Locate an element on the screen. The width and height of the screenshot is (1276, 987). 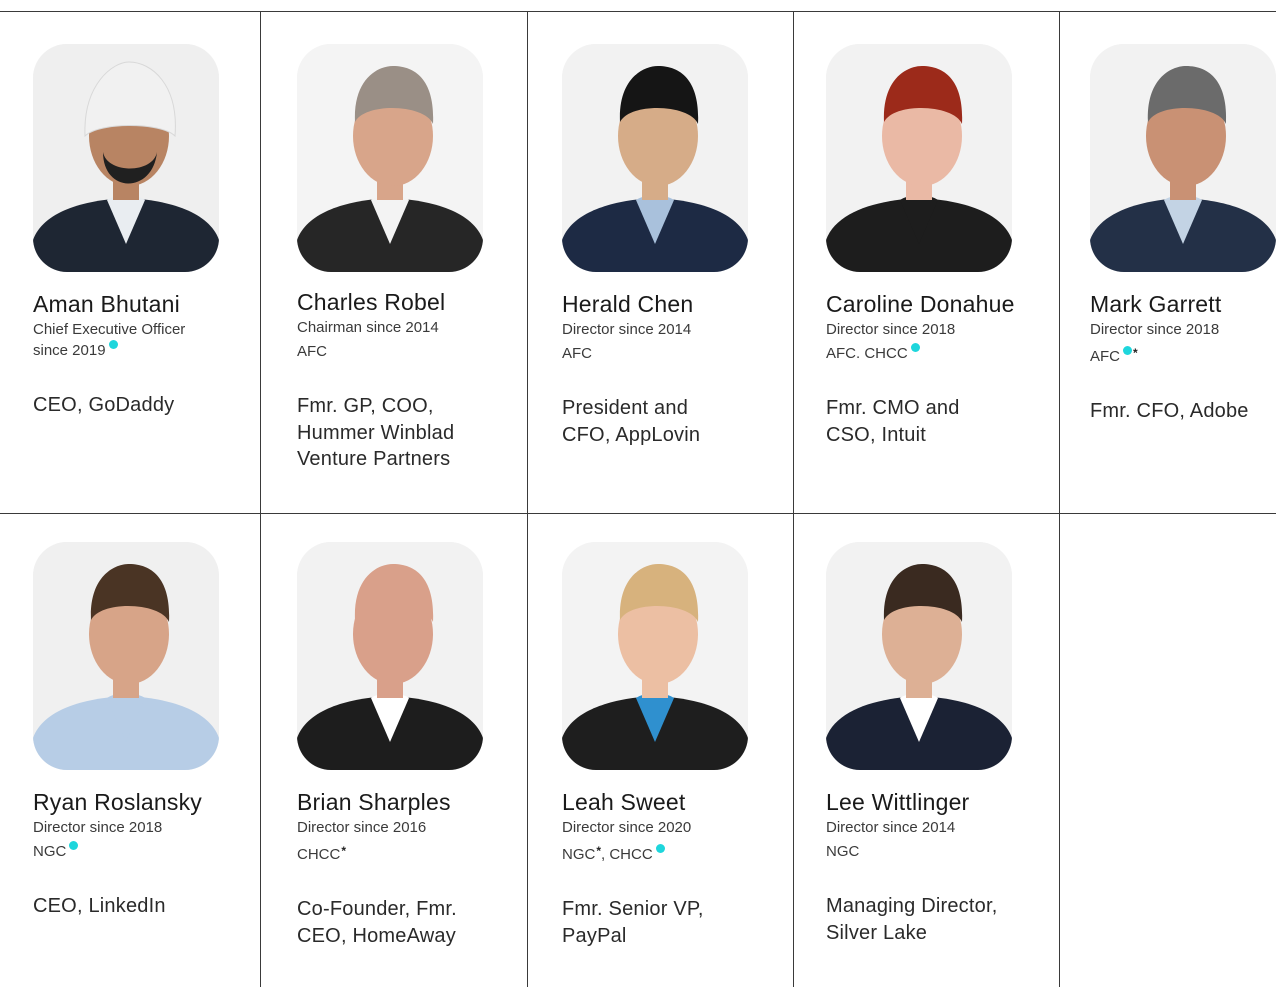
member-name: Leah Sweet is located at coordinates (624, 802).